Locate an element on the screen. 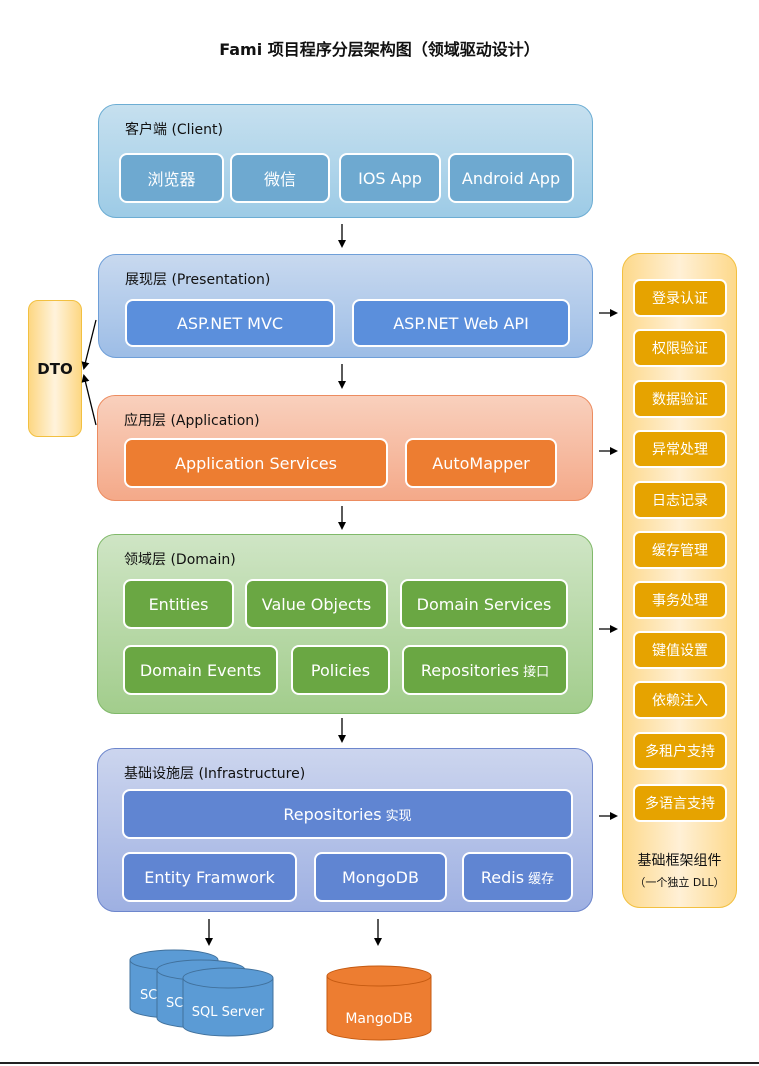  arrow-application-to-dto is located at coordinates (89, 400).